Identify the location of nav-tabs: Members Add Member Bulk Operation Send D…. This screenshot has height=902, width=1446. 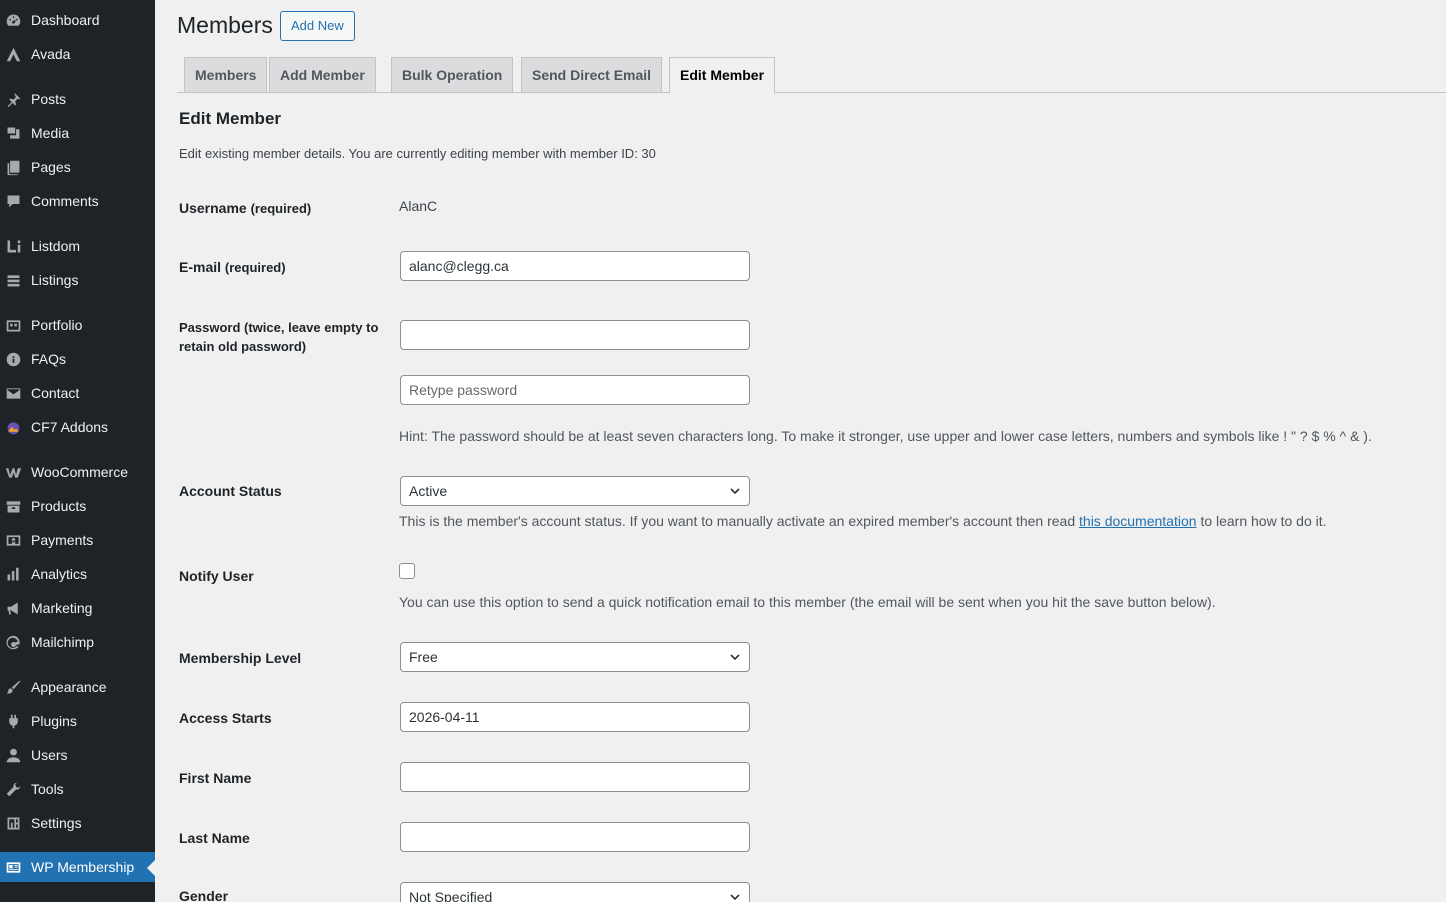
(811, 75).